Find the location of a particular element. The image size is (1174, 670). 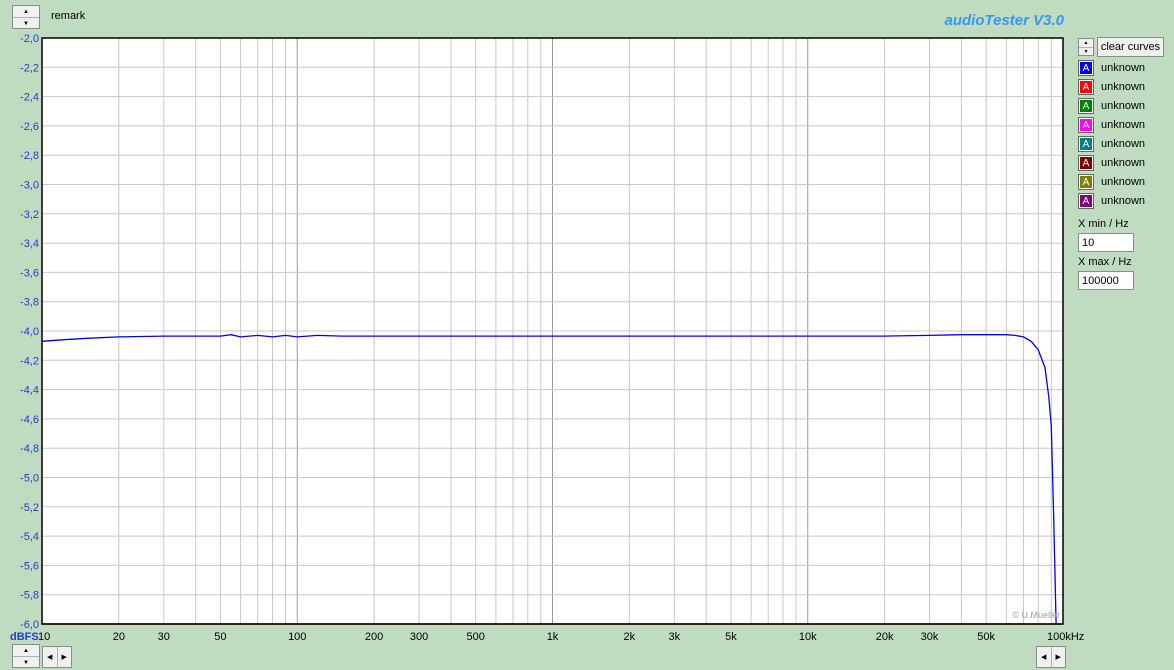

y-tick-label: -2,0 is located at coordinates (29, 39).